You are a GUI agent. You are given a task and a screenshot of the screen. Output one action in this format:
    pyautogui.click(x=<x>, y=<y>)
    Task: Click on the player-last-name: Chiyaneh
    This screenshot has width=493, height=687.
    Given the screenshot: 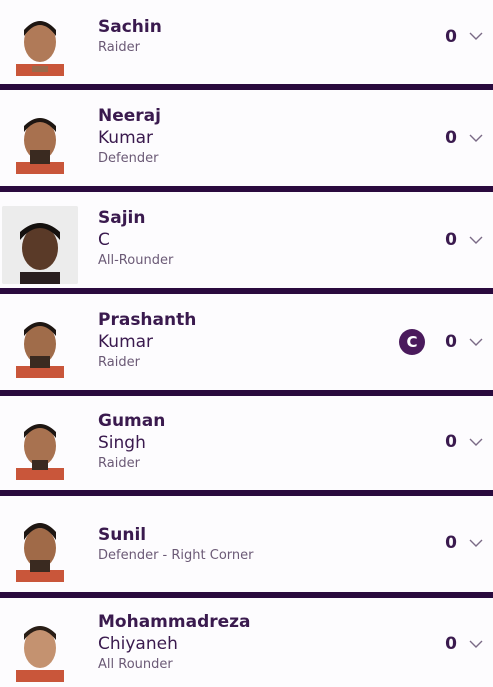 What is the action you would take?
    pyautogui.click(x=138, y=644)
    